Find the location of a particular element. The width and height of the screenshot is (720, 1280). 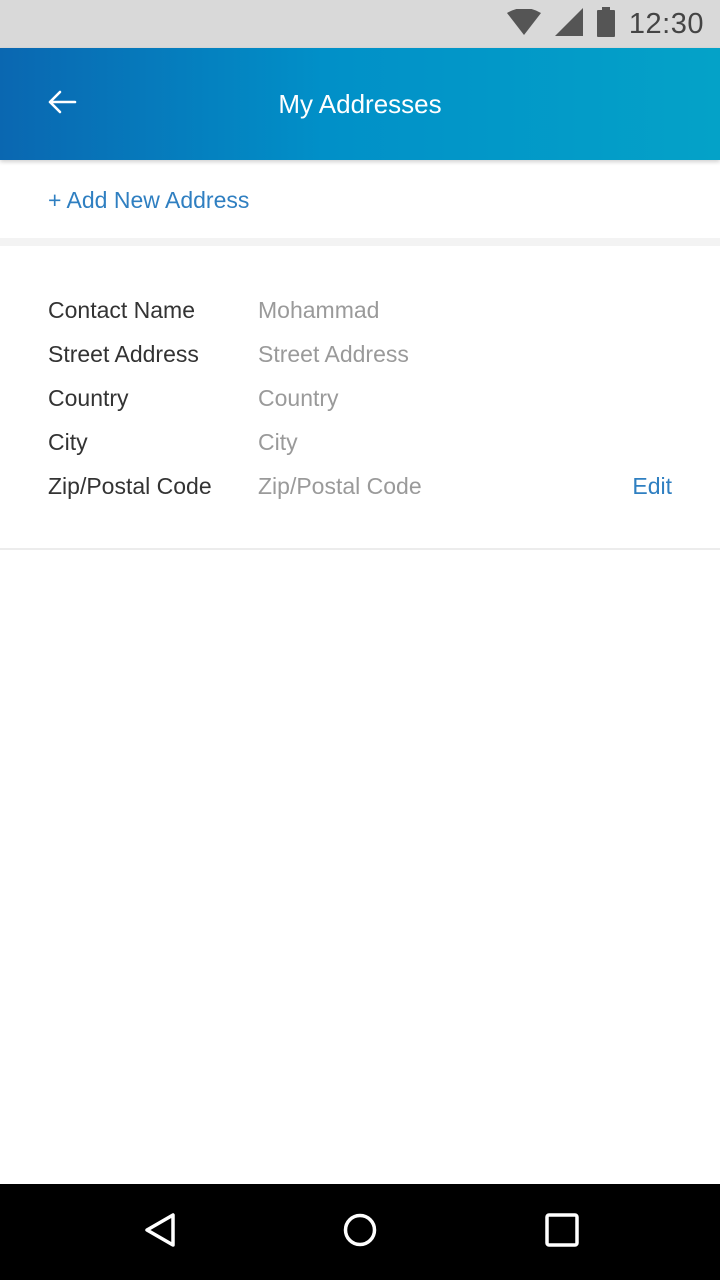

zip-code-value: Zip/Postal Code is located at coordinates (340, 485).